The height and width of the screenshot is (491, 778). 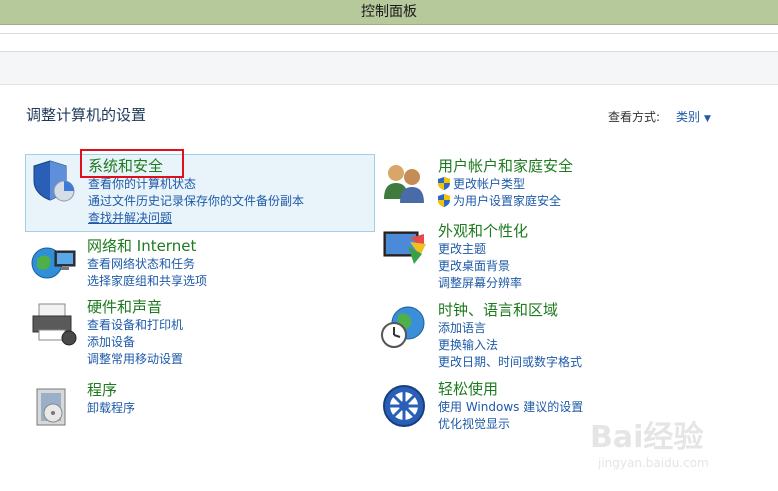 I want to click on window-title: 控制面板, so click(x=389, y=12).